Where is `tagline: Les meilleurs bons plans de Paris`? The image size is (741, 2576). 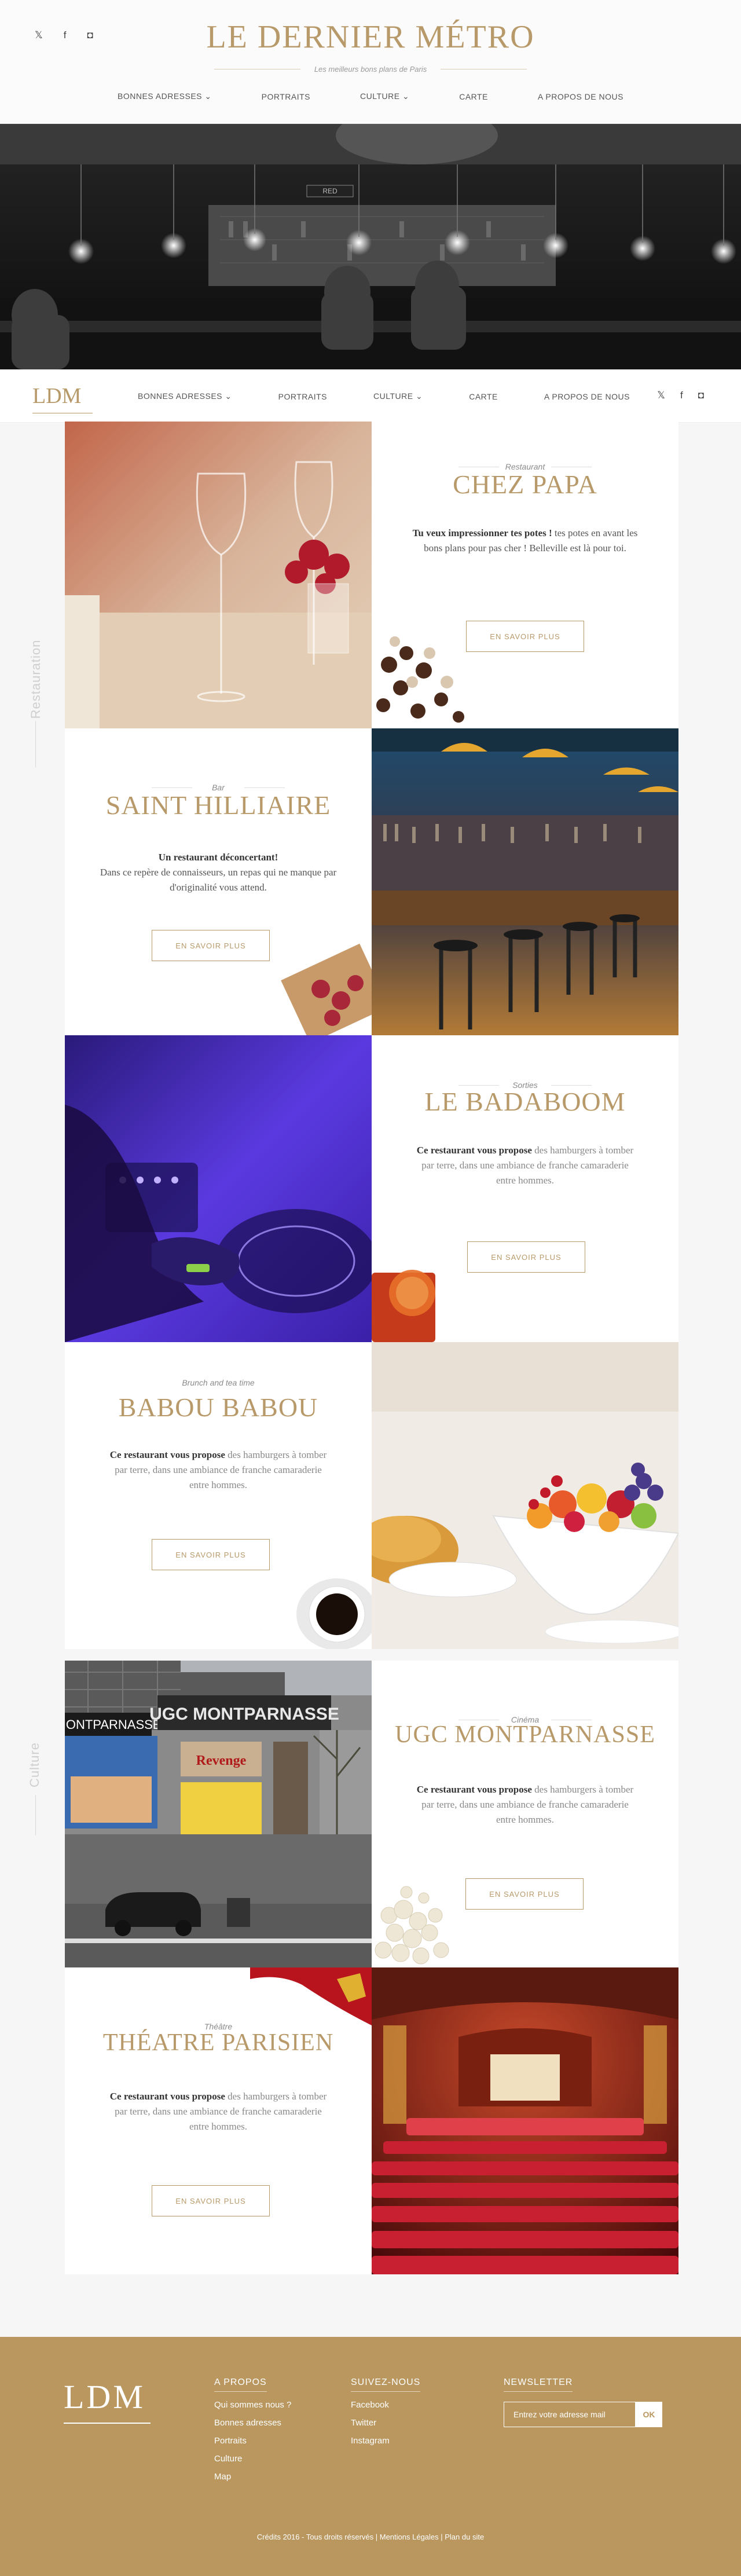 tagline: Les meilleurs bons plans de Paris is located at coordinates (370, 69).